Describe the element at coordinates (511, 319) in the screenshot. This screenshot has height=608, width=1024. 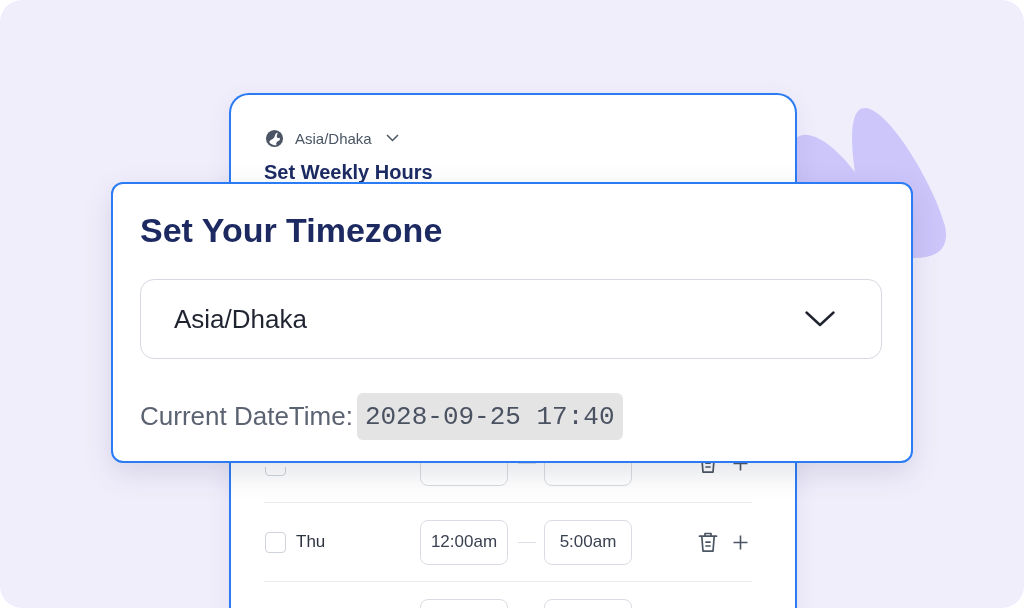
I see `timezone-select: Asia/Dhaka` at that location.